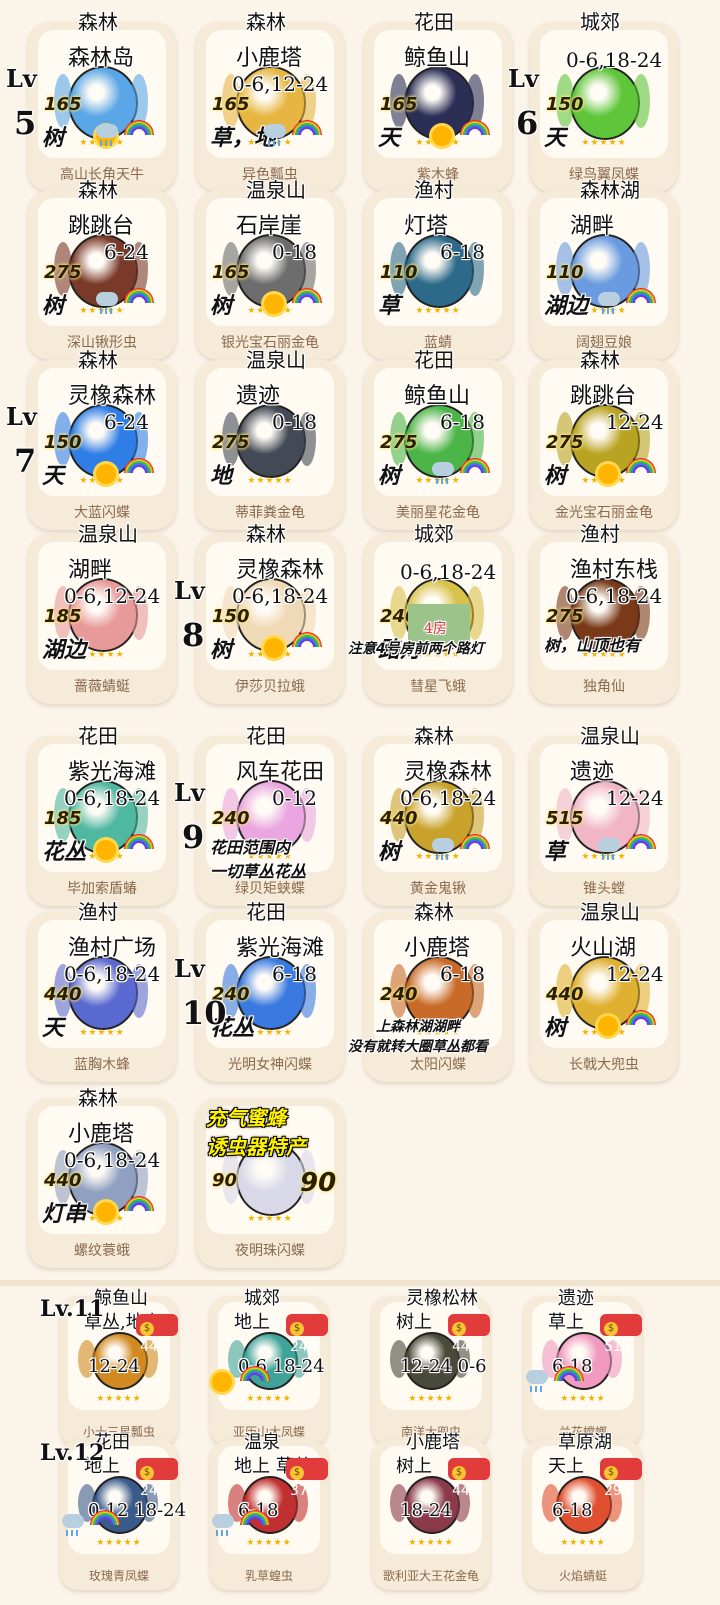 The width and height of the screenshot is (720, 1605). What do you see at coordinates (270, 613) in the screenshot?
I see `bug-card: ★★★★★伊莎贝拉蛾森林灵橡森林0-6,18-24150树` at bounding box center [270, 613].